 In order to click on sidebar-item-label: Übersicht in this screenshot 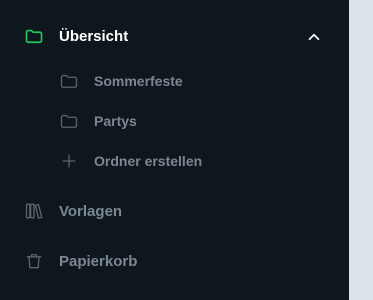, I will do `click(94, 36)`.